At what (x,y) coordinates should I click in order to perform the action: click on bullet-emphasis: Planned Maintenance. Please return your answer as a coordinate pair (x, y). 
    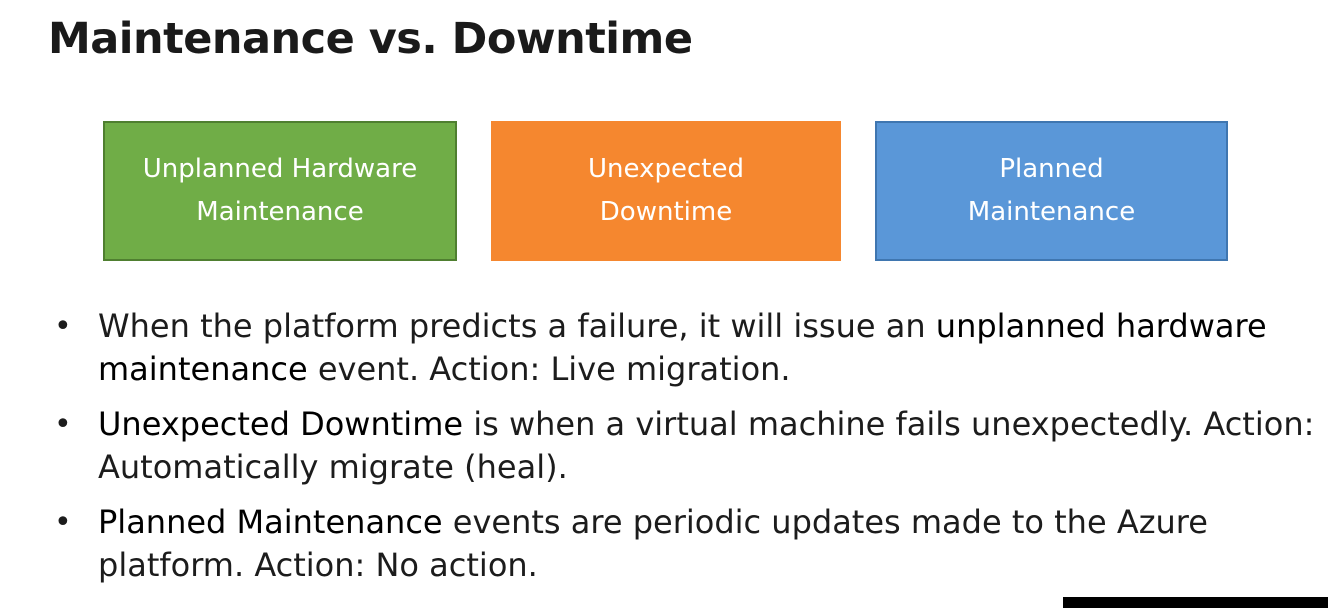
    Looking at the image, I should click on (270, 522).